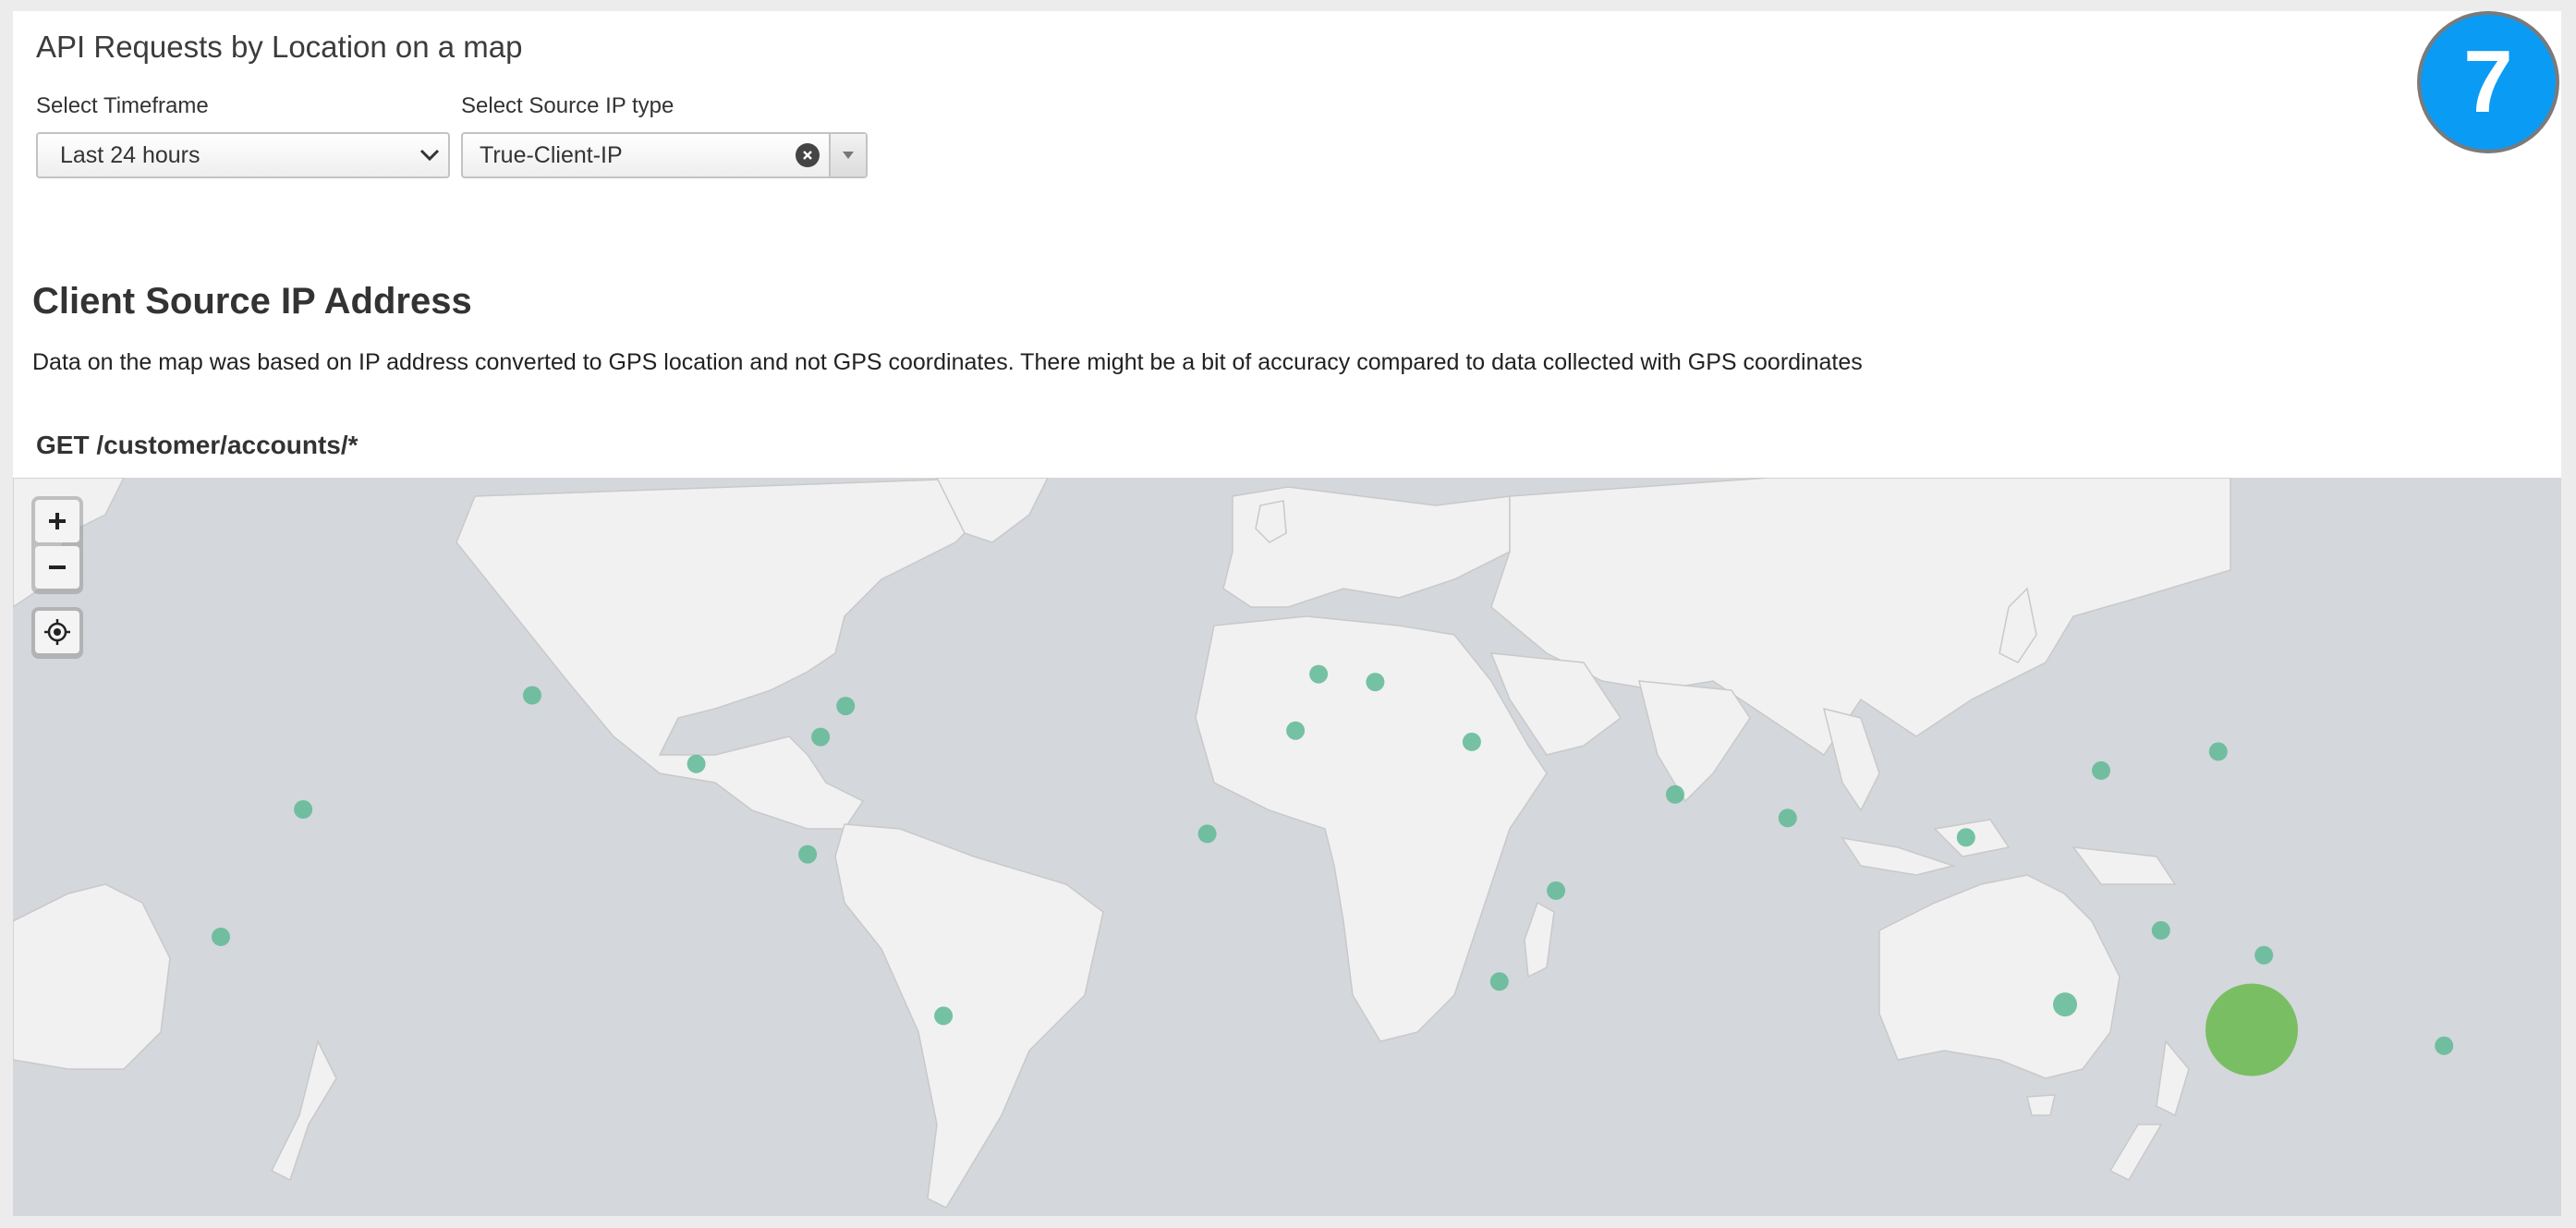 Image resolution: width=2576 pixels, height=1228 pixels. What do you see at coordinates (429, 155) in the screenshot?
I see `chevron-down-icon` at bounding box center [429, 155].